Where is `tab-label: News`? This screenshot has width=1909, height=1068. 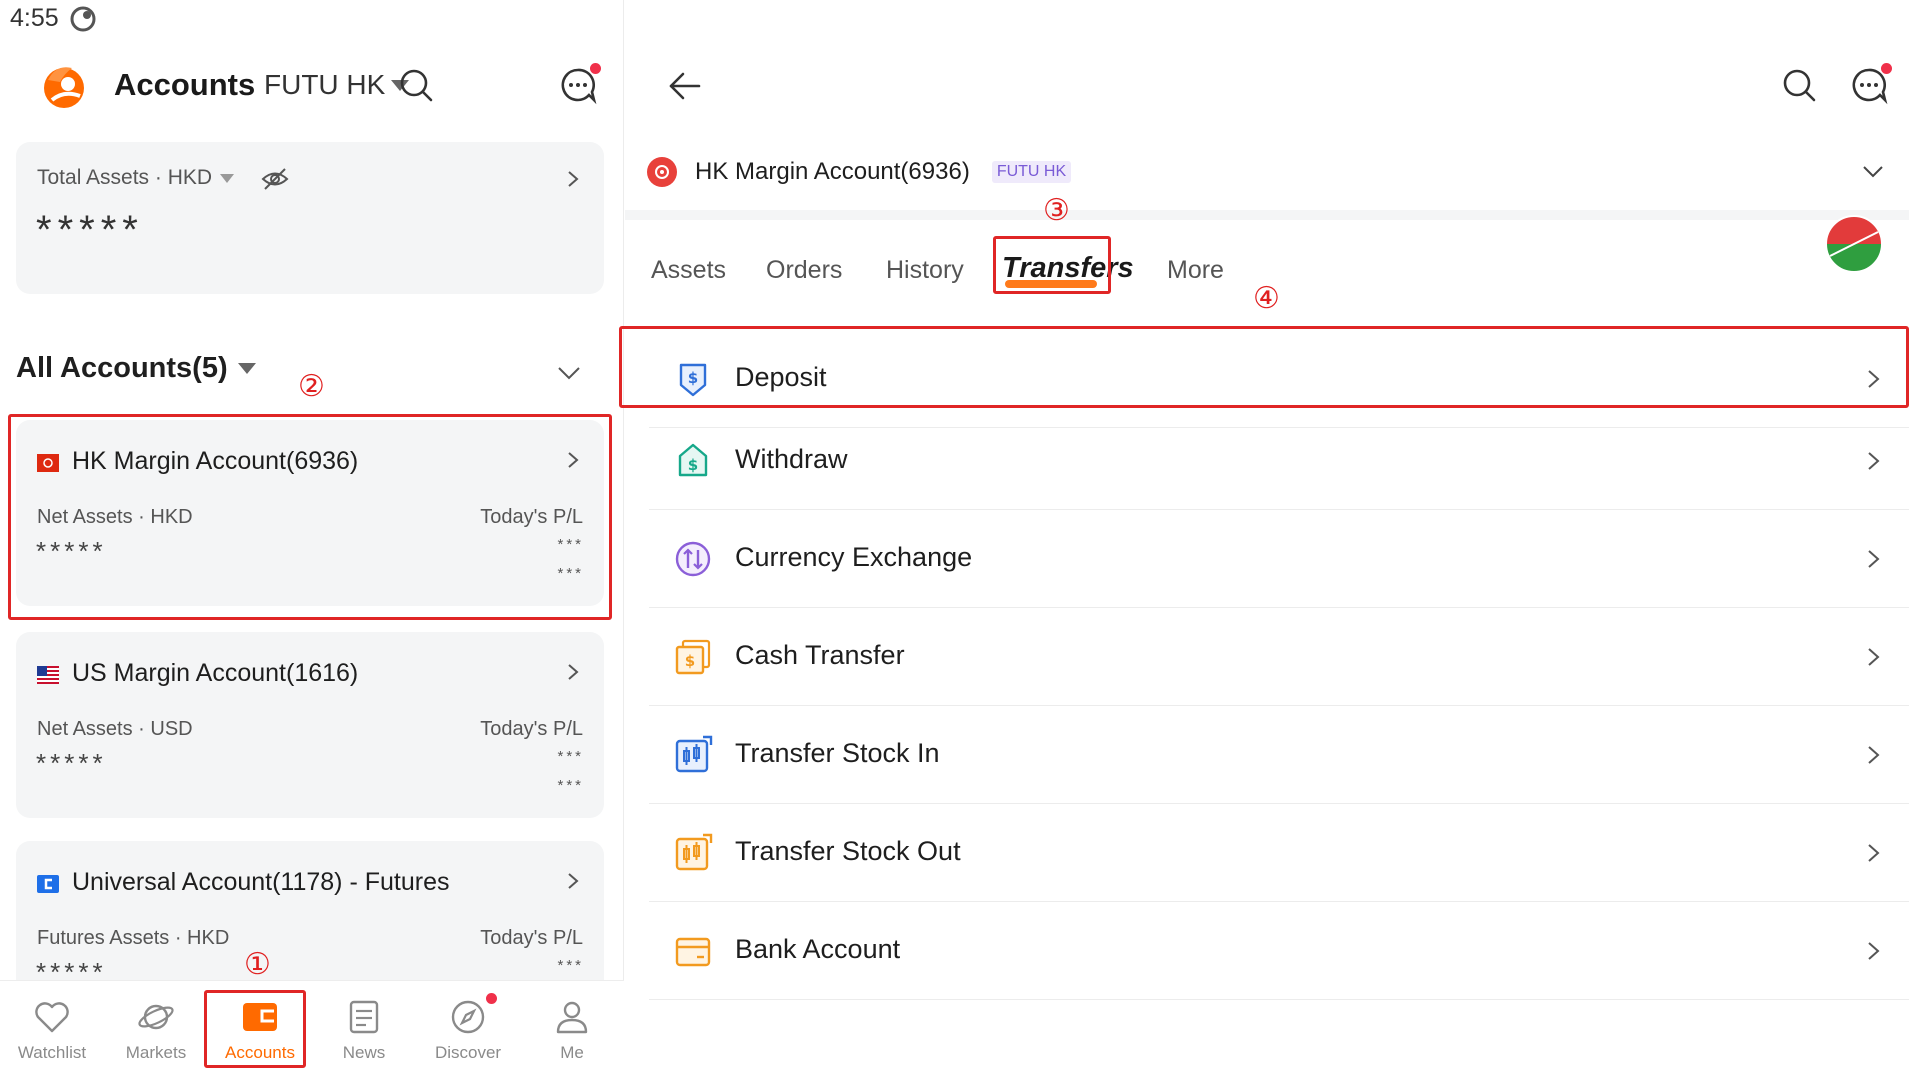 tab-label: News is located at coordinates (364, 1052).